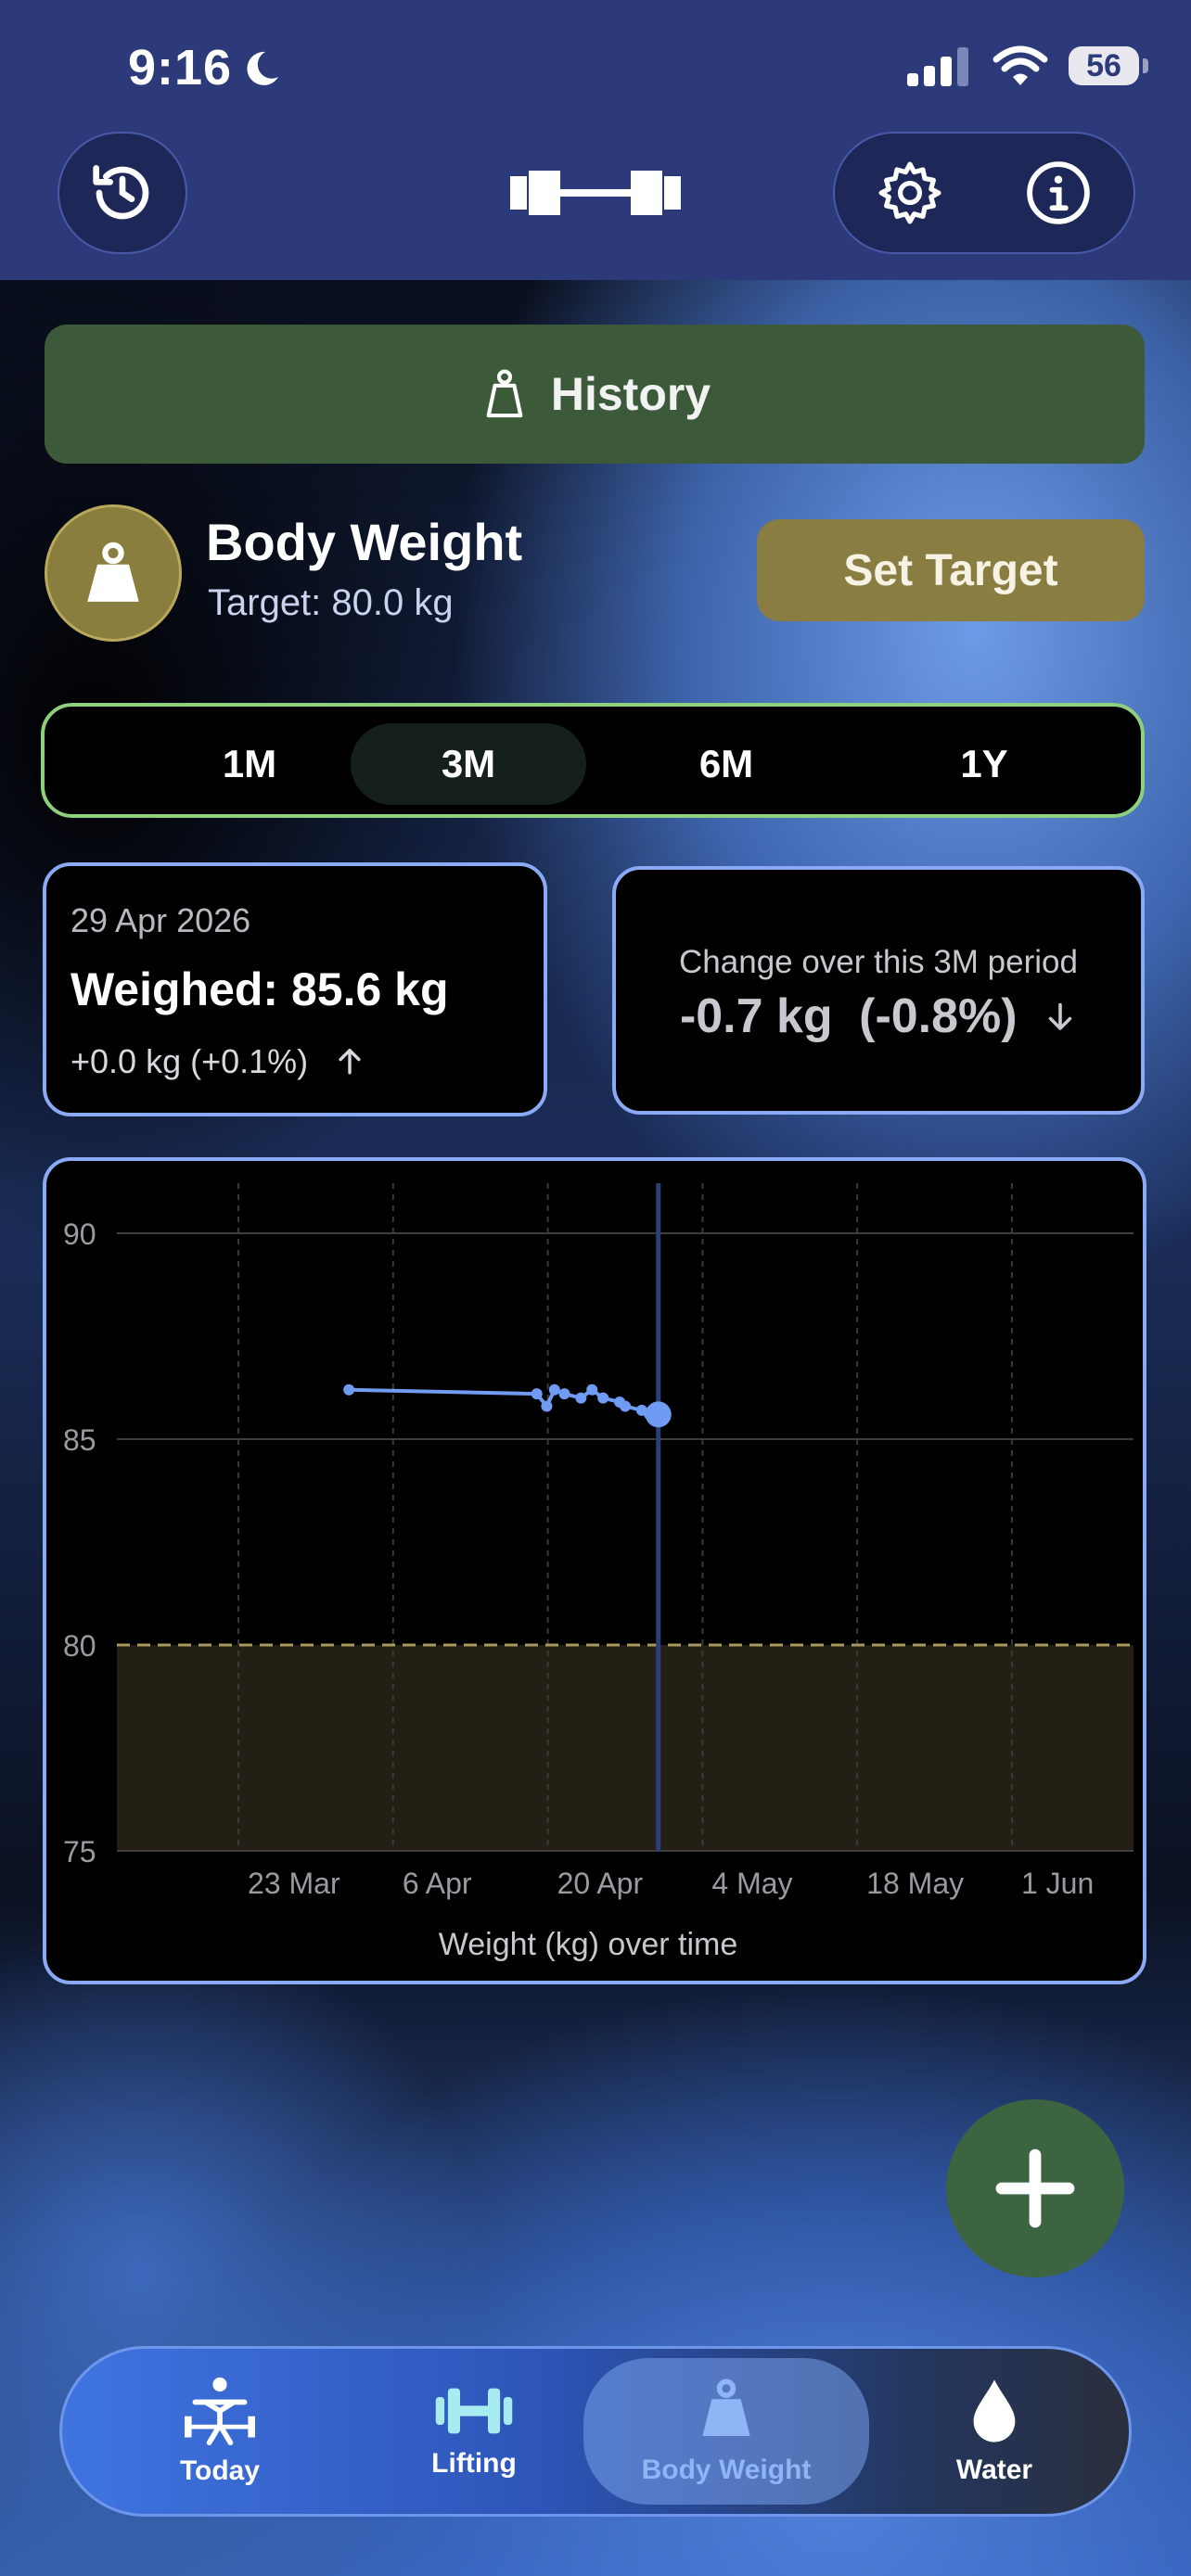 The height and width of the screenshot is (2576, 1191). I want to click on latest-weight: Weighed: 85.6 kg, so click(259, 989).